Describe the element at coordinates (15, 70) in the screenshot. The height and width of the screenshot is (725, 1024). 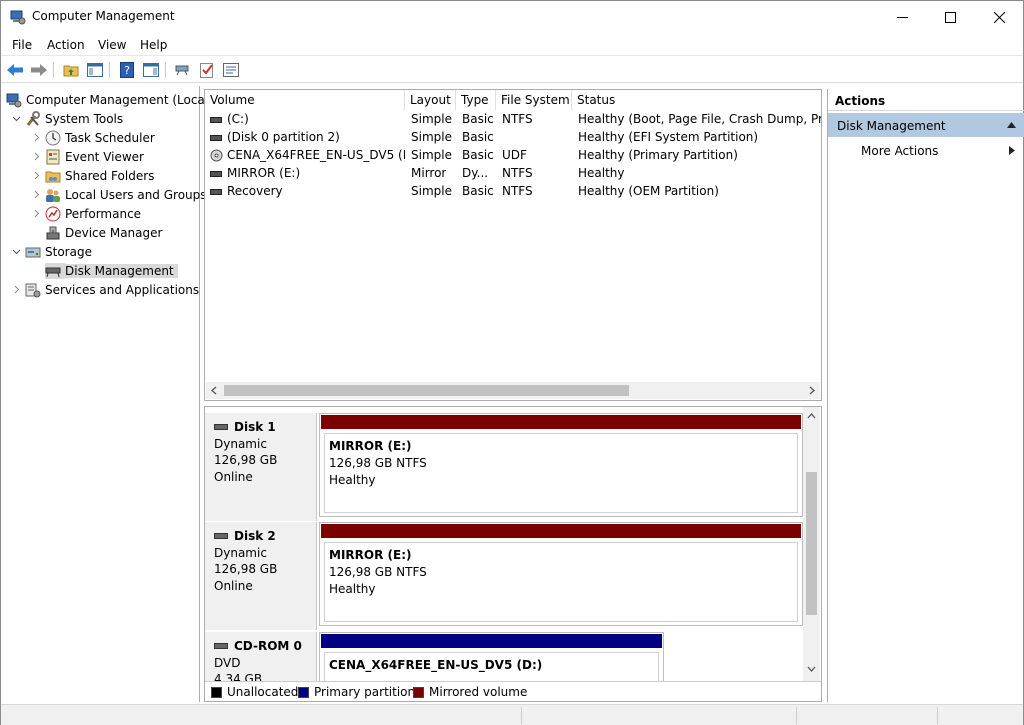
I see `back-button` at that location.